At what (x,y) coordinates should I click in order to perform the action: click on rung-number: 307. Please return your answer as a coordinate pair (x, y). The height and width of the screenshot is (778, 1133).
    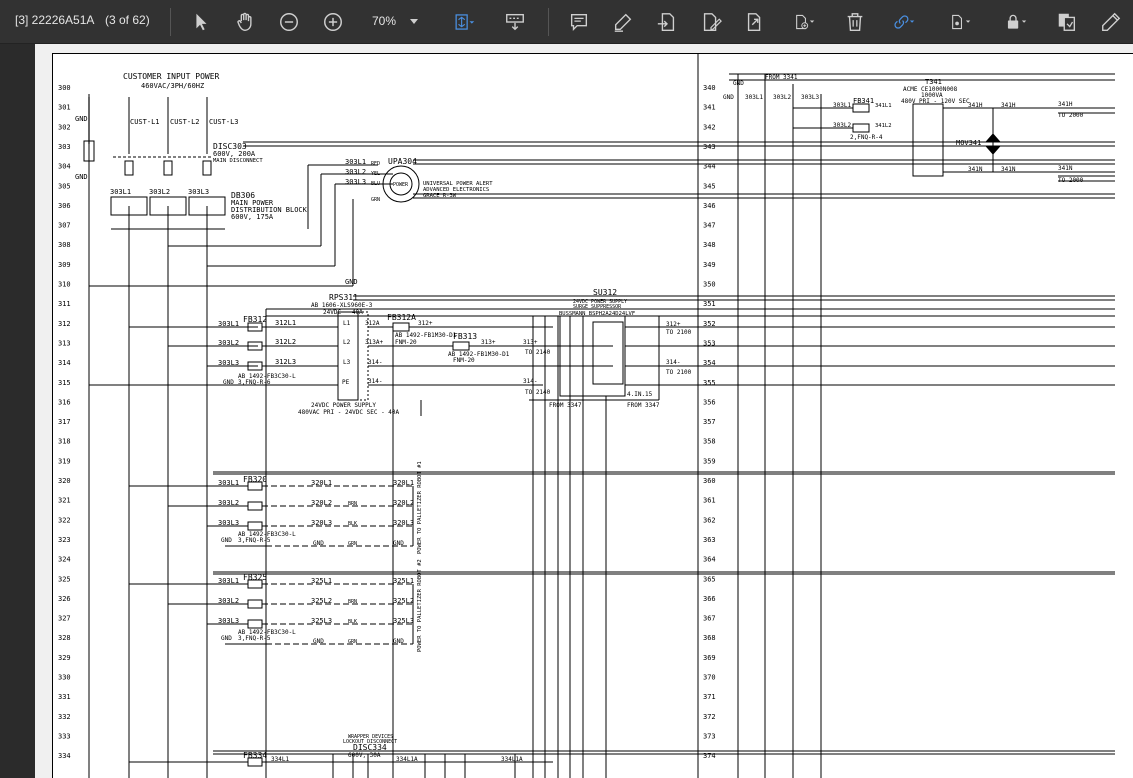
    Looking at the image, I should click on (64, 226).